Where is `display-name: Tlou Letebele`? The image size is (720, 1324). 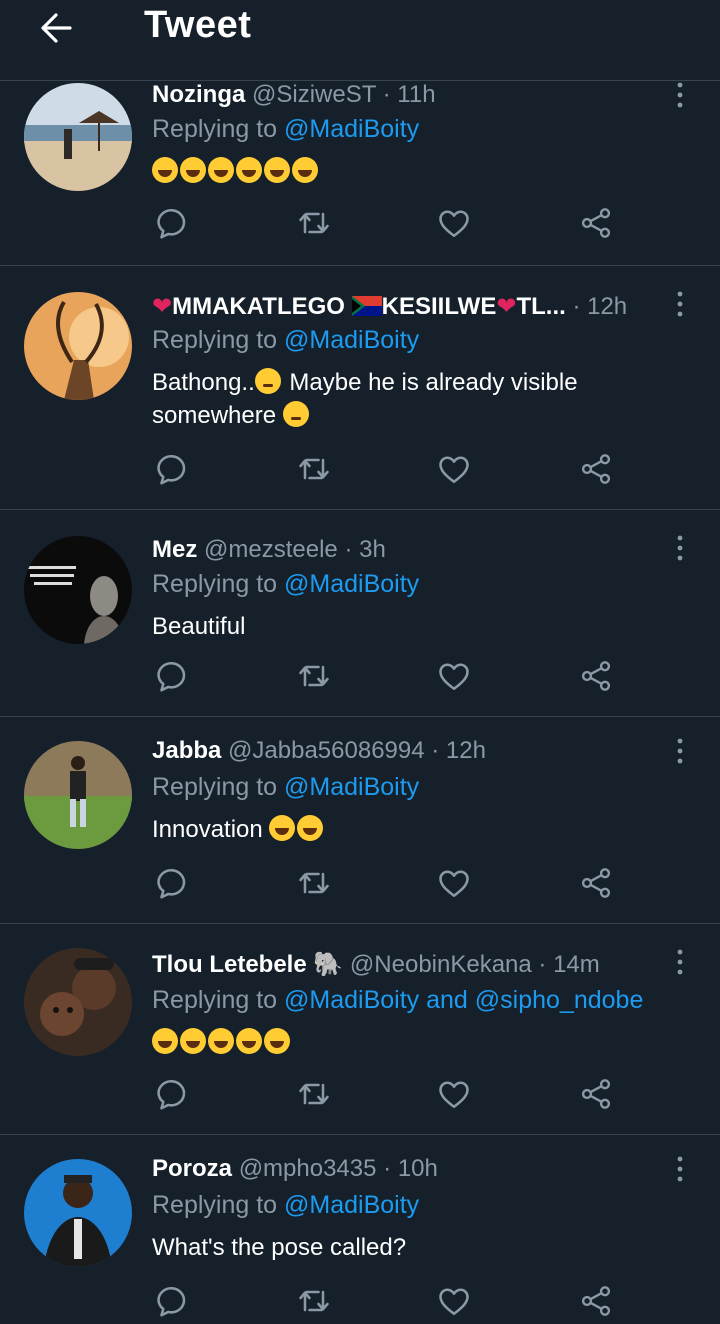
display-name: Tlou Letebele is located at coordinates (229, 964).